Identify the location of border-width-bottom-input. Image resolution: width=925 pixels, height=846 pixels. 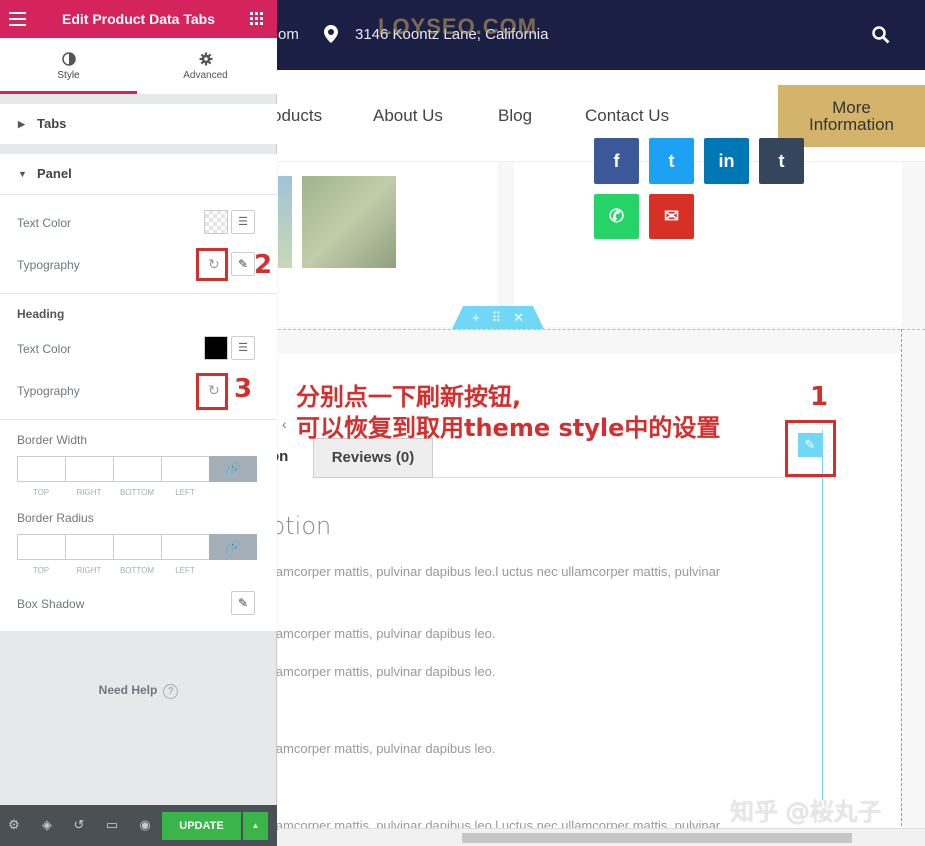
(137, 469).